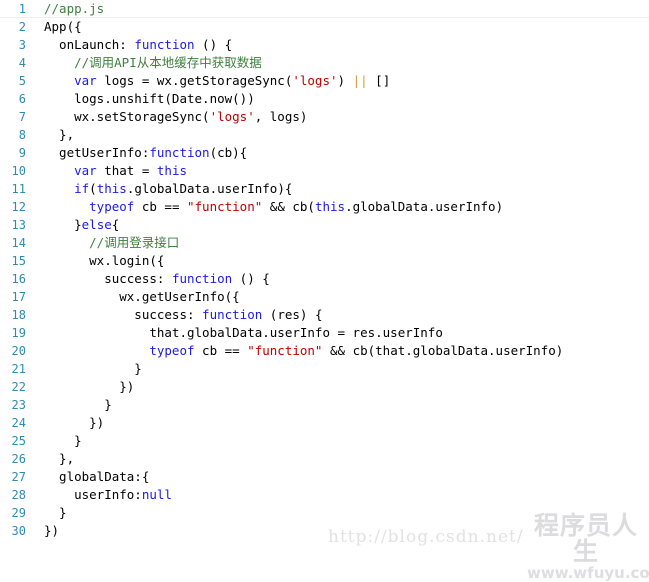 The image size is (649, 582). What do you see at coordinates (22, 117) in the screenshot?
I see `line-number: 7` at bounding box center [22, 117].